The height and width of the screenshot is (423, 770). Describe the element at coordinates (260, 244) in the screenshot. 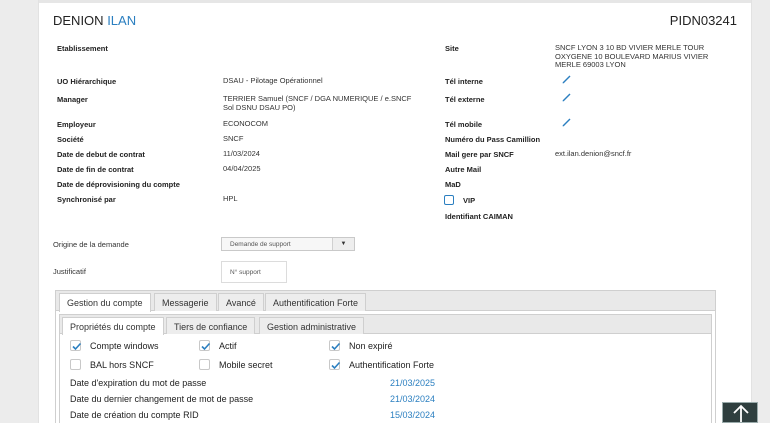

I see `origine-selected: Demande de support` at that location.